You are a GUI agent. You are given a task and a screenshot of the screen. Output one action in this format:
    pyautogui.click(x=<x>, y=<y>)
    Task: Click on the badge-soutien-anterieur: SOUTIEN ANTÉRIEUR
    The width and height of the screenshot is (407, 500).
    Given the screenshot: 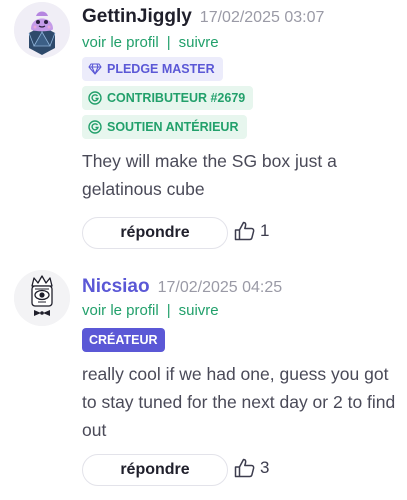 What is the action you would take?
    pyautogui.click(x=164, y=127)
    